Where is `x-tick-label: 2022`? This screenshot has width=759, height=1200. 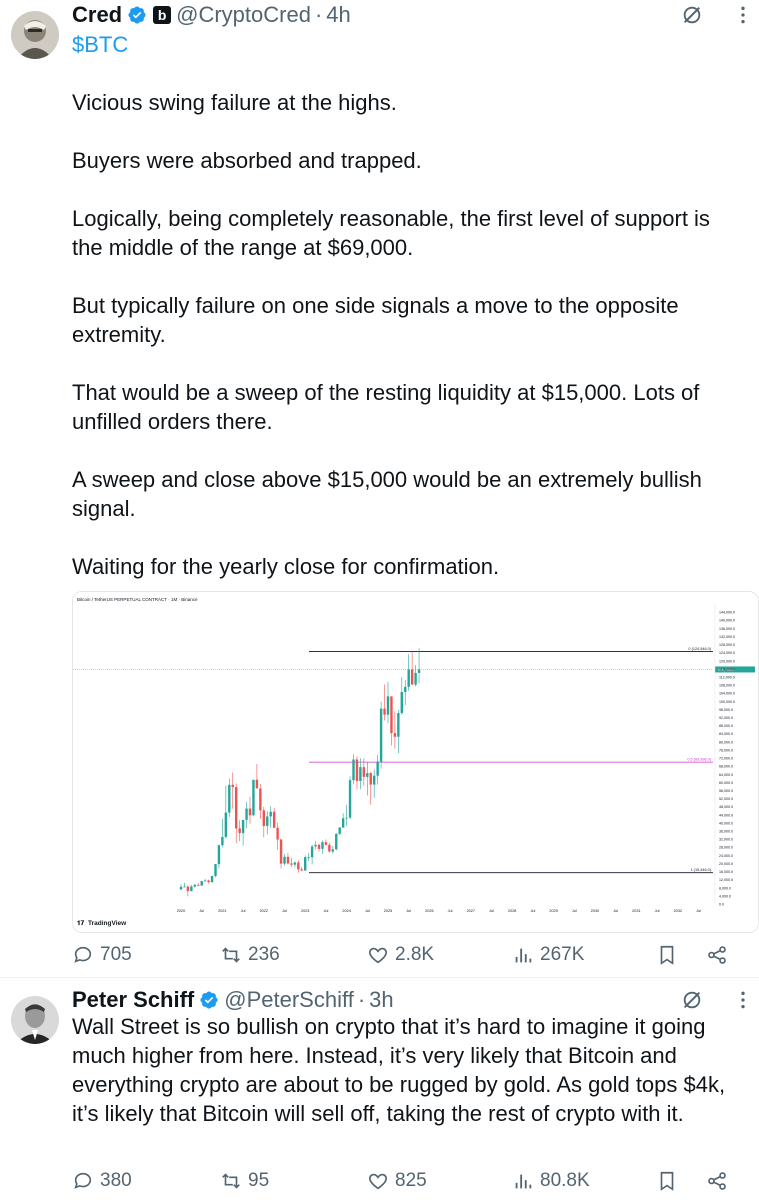 x-tick-label: 2022 is located at coordinates (264, 911).